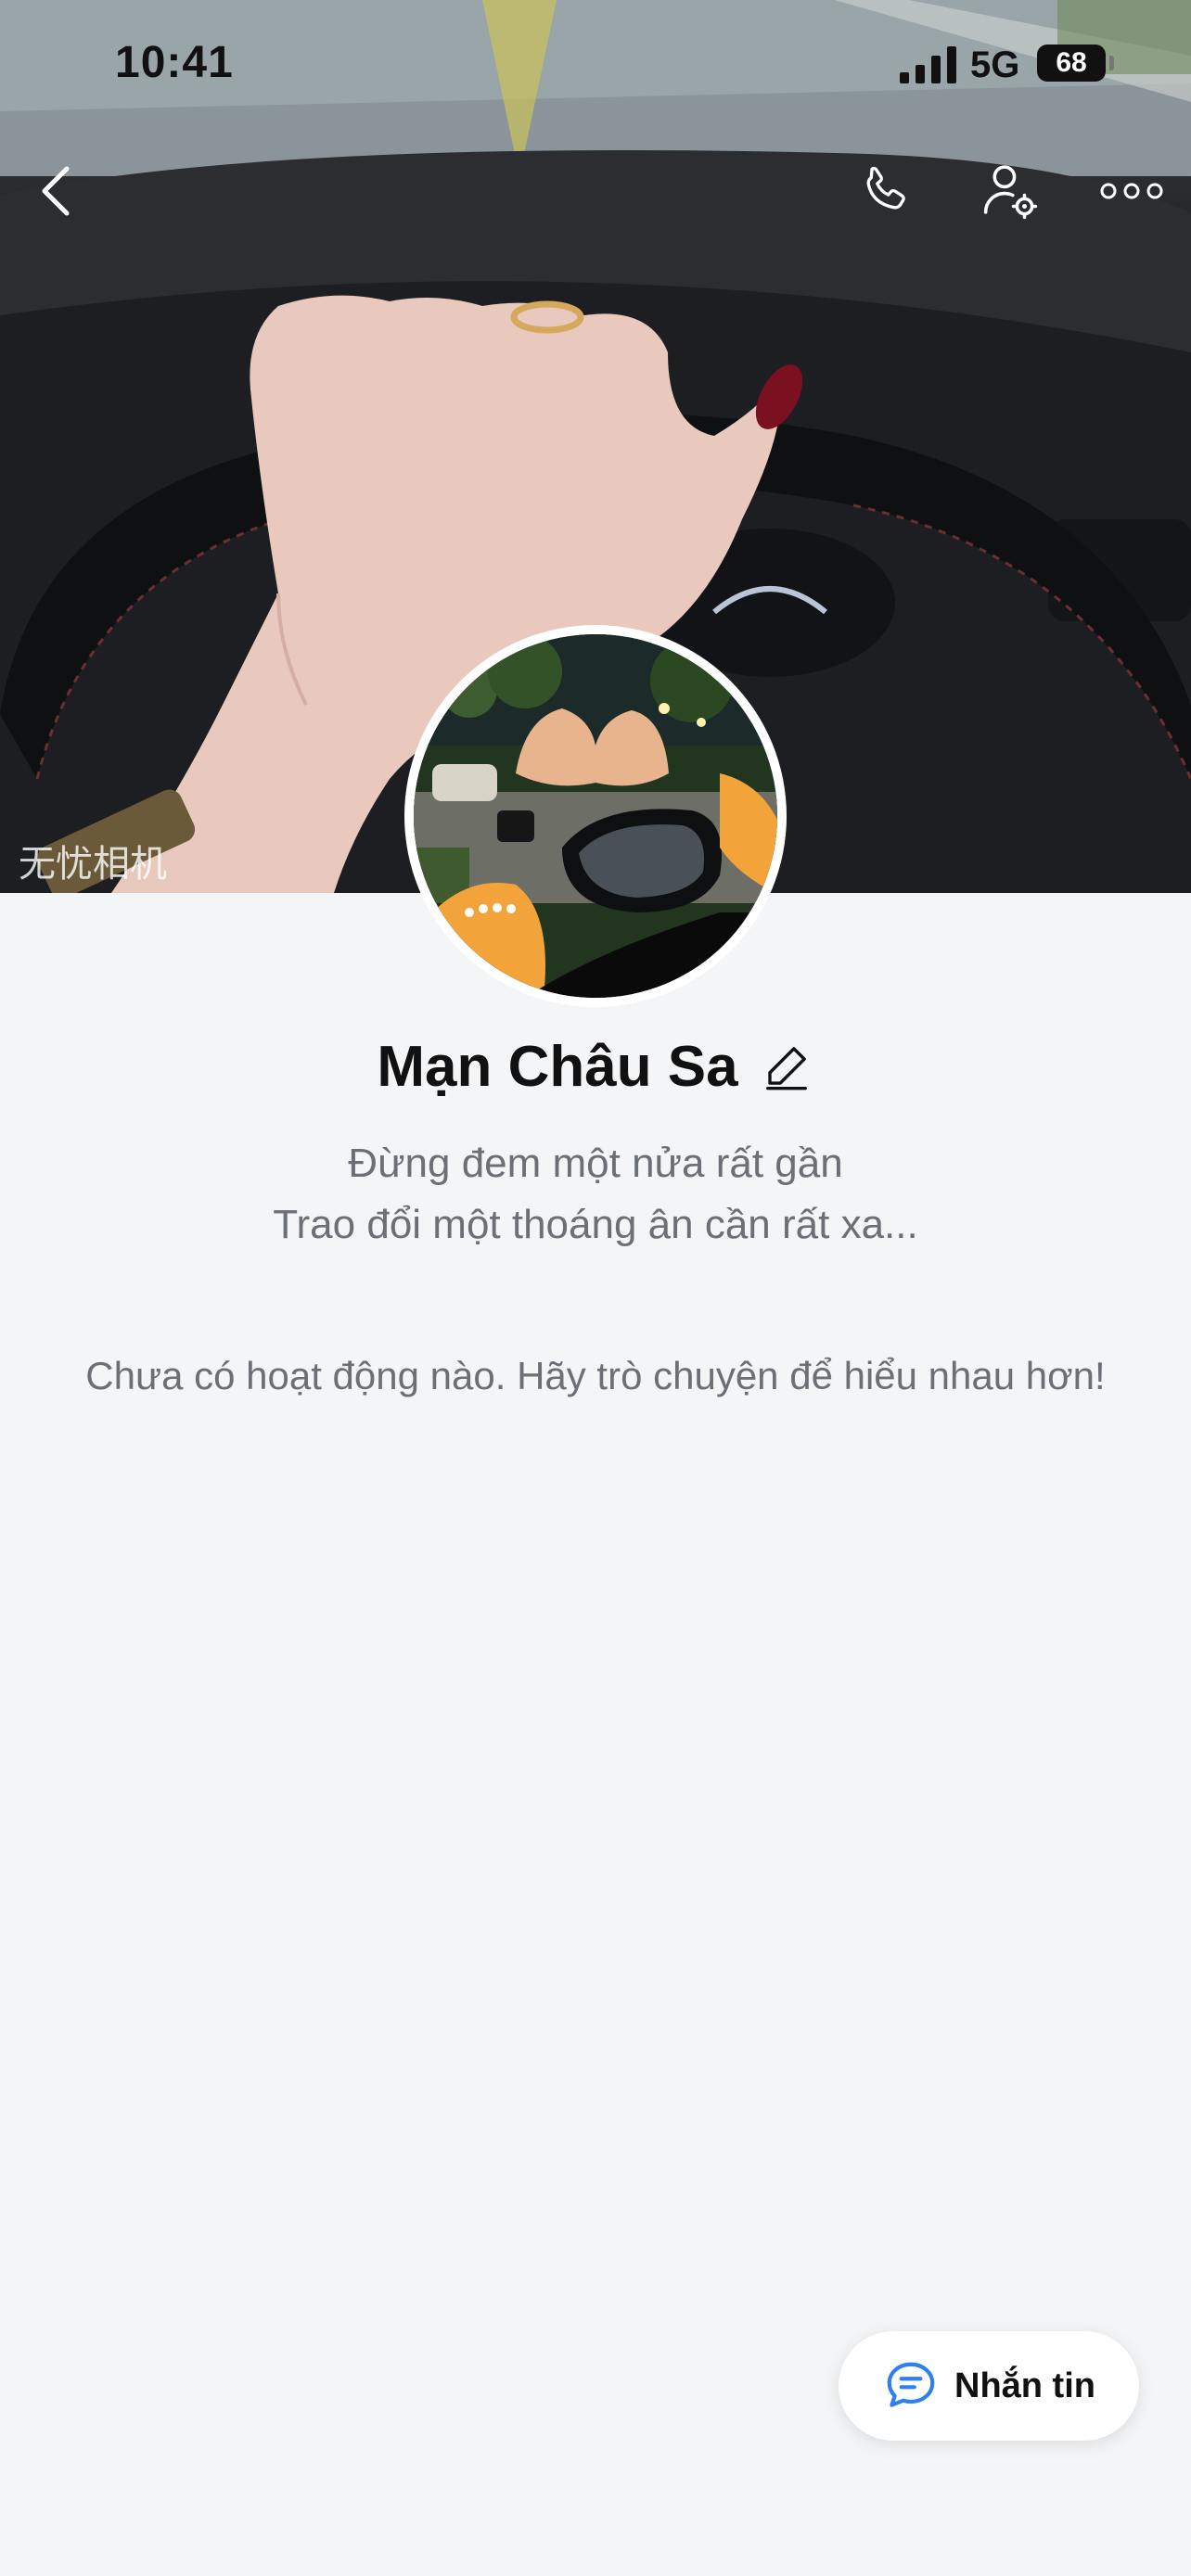  I want to click on more-button, so click(1132, 191).